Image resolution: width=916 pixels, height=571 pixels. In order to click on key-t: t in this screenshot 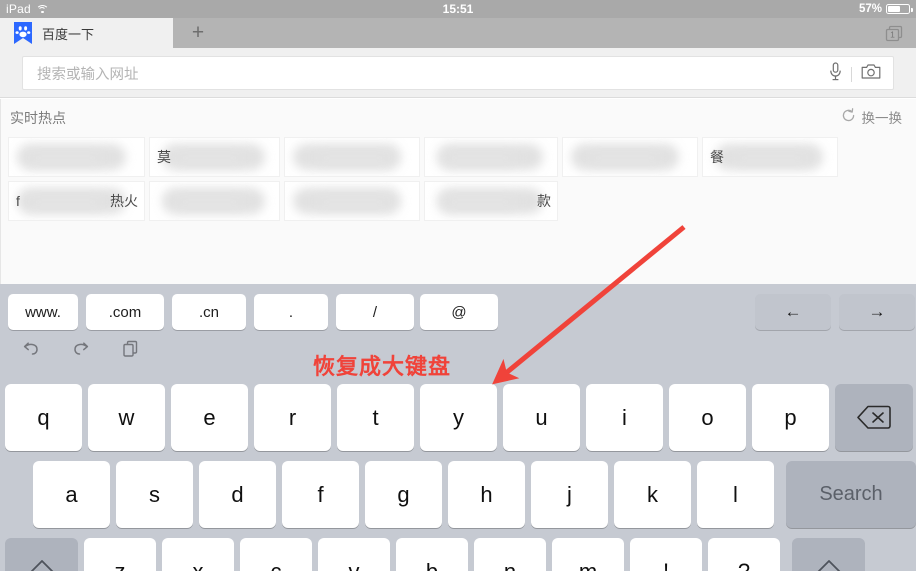, I will do `click(375, 417)`.